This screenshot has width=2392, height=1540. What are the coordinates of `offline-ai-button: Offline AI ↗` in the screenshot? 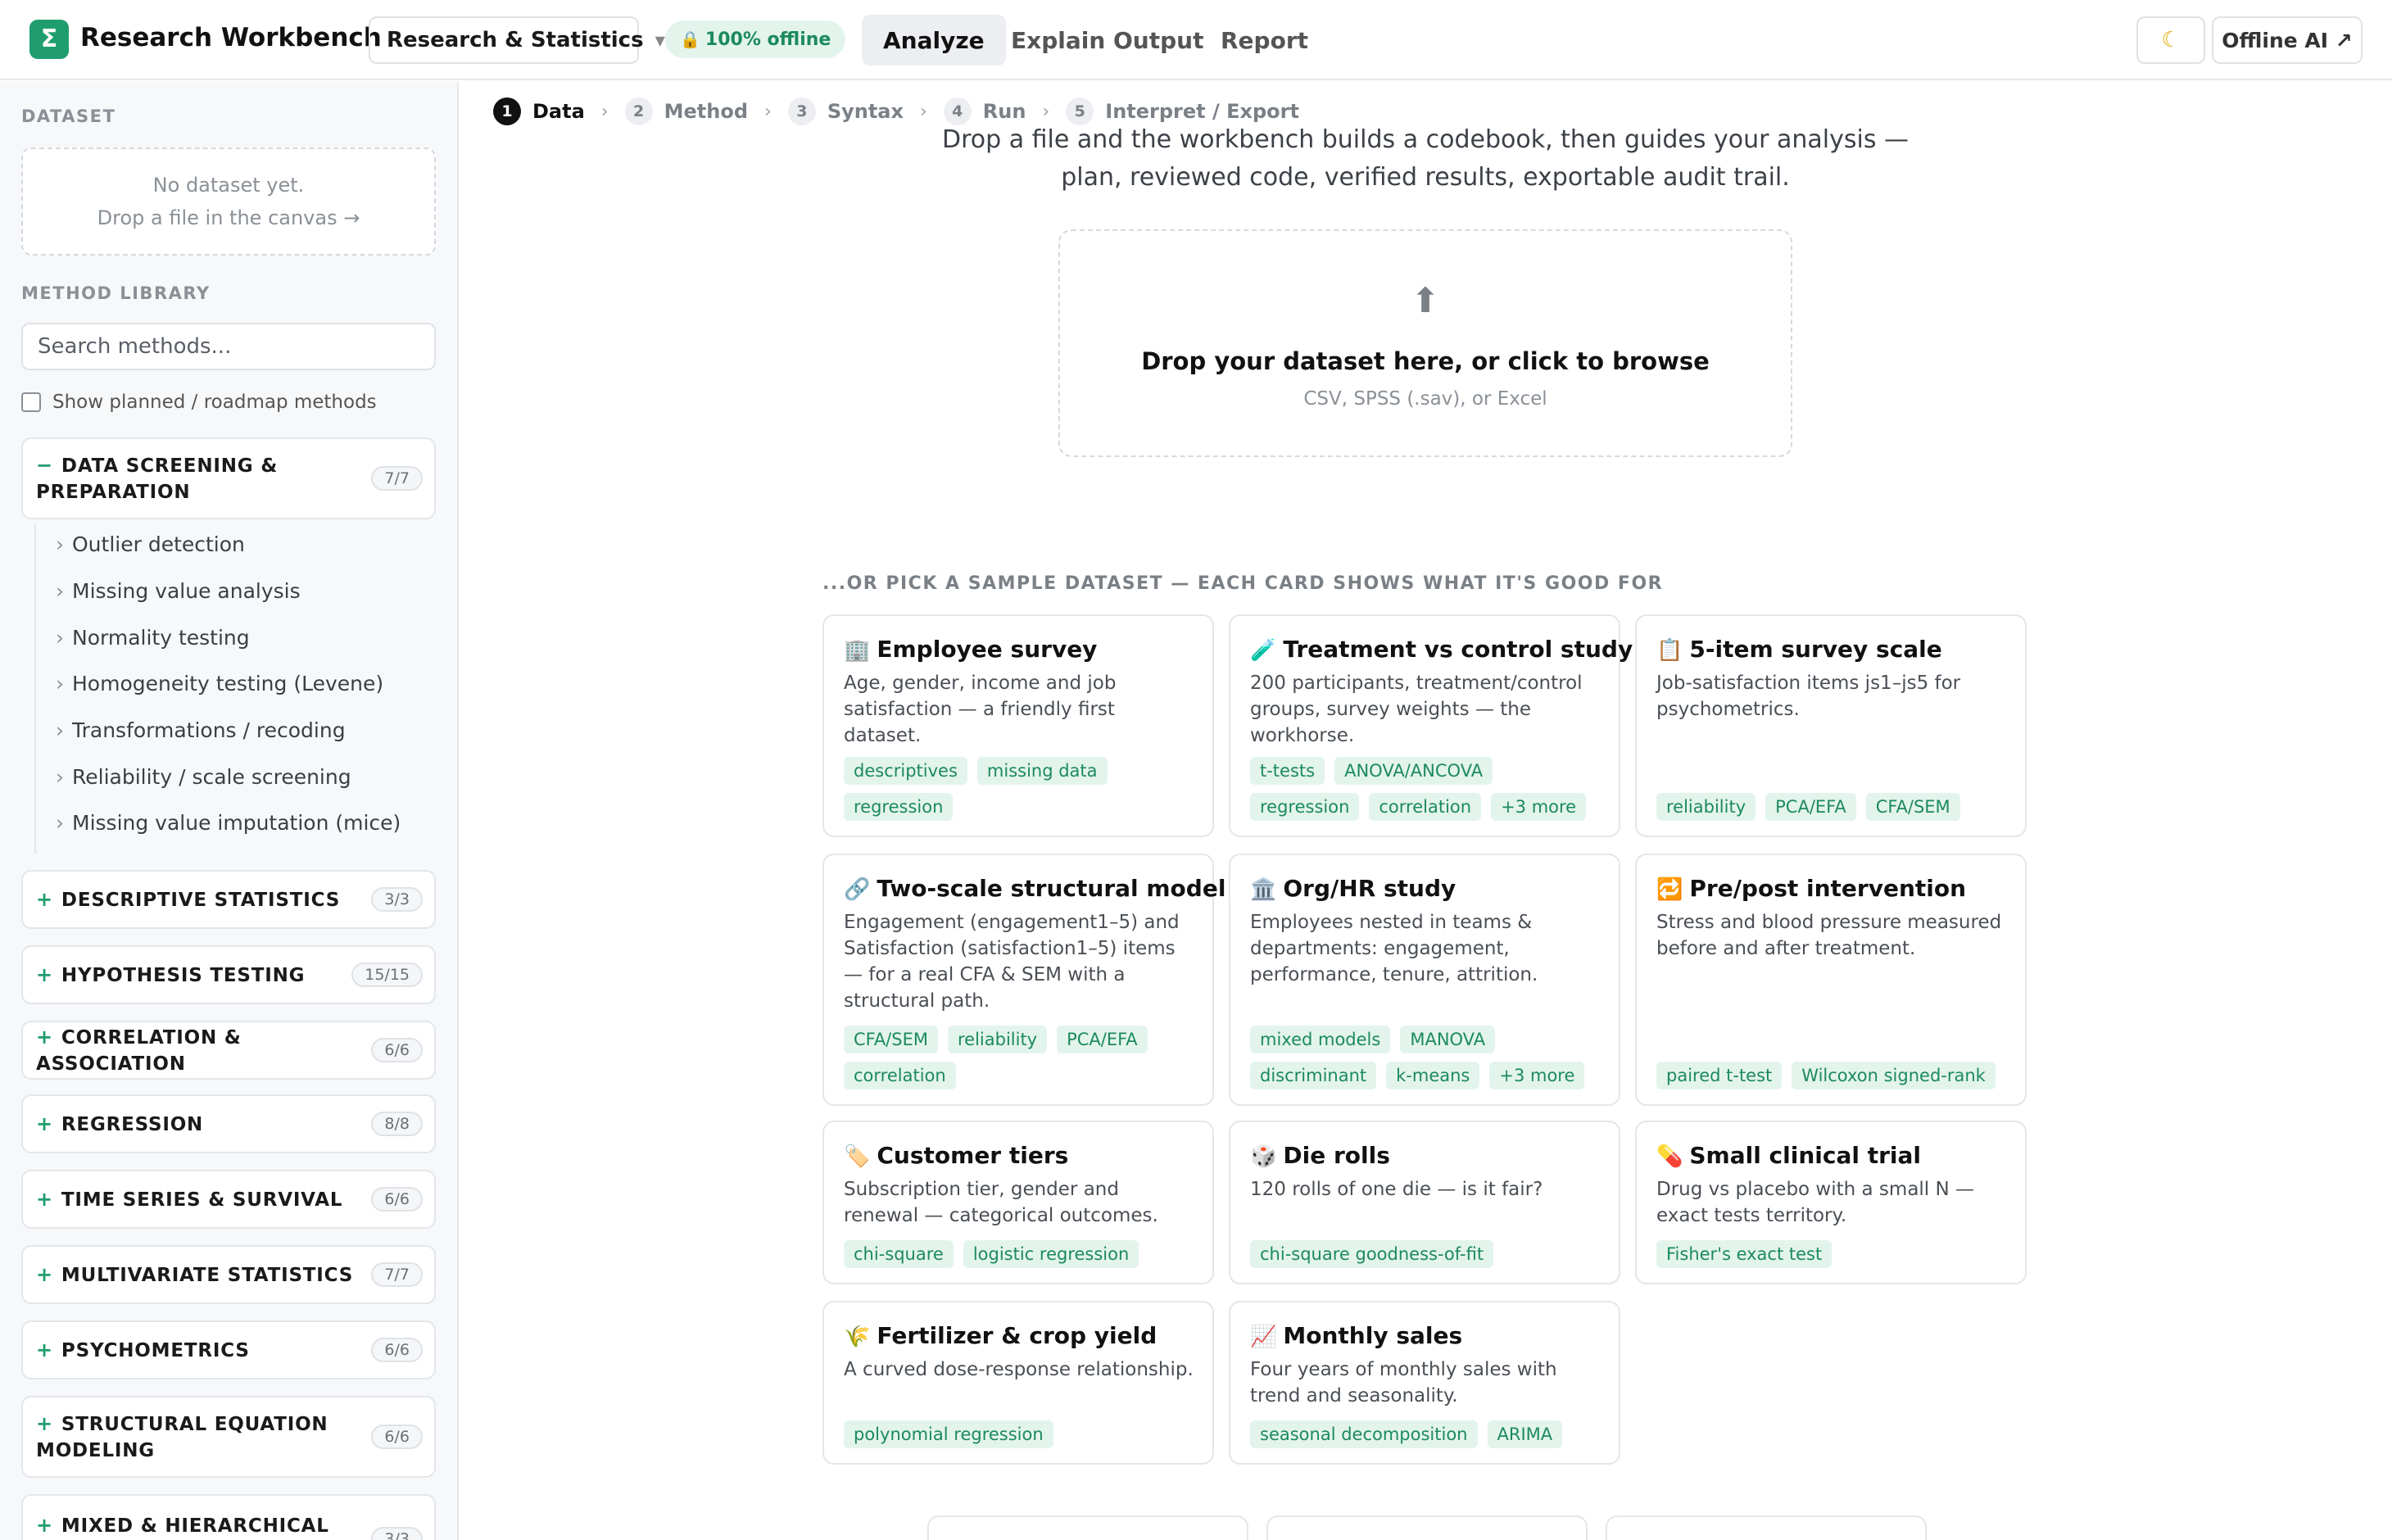 It's located at (2287, 40).